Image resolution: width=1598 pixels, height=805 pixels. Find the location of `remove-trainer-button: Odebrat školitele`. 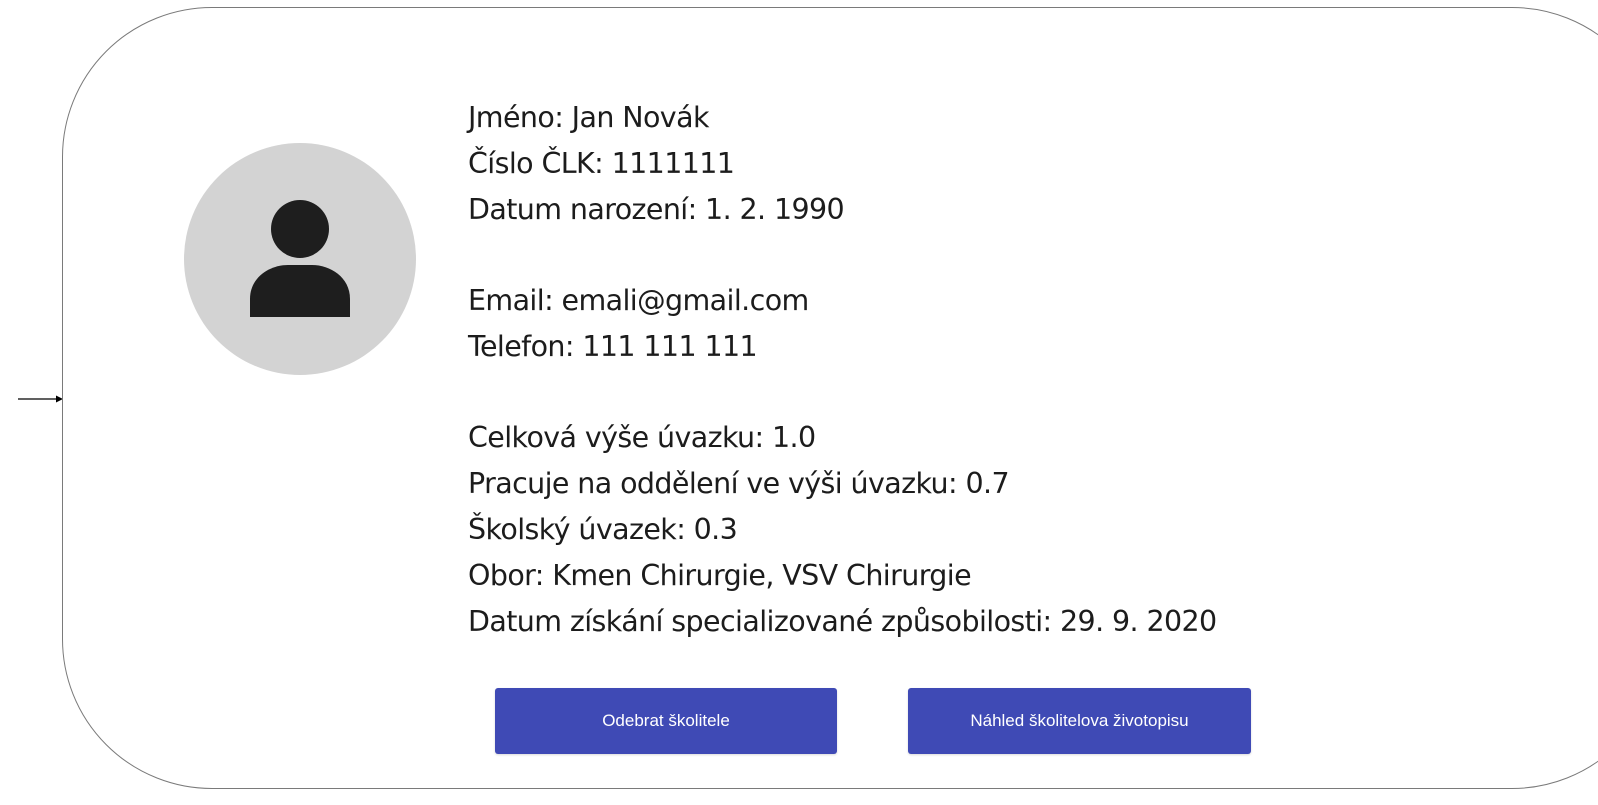

remove-trainer-button: Odebrat školitele is located at coordinates (666, 721).